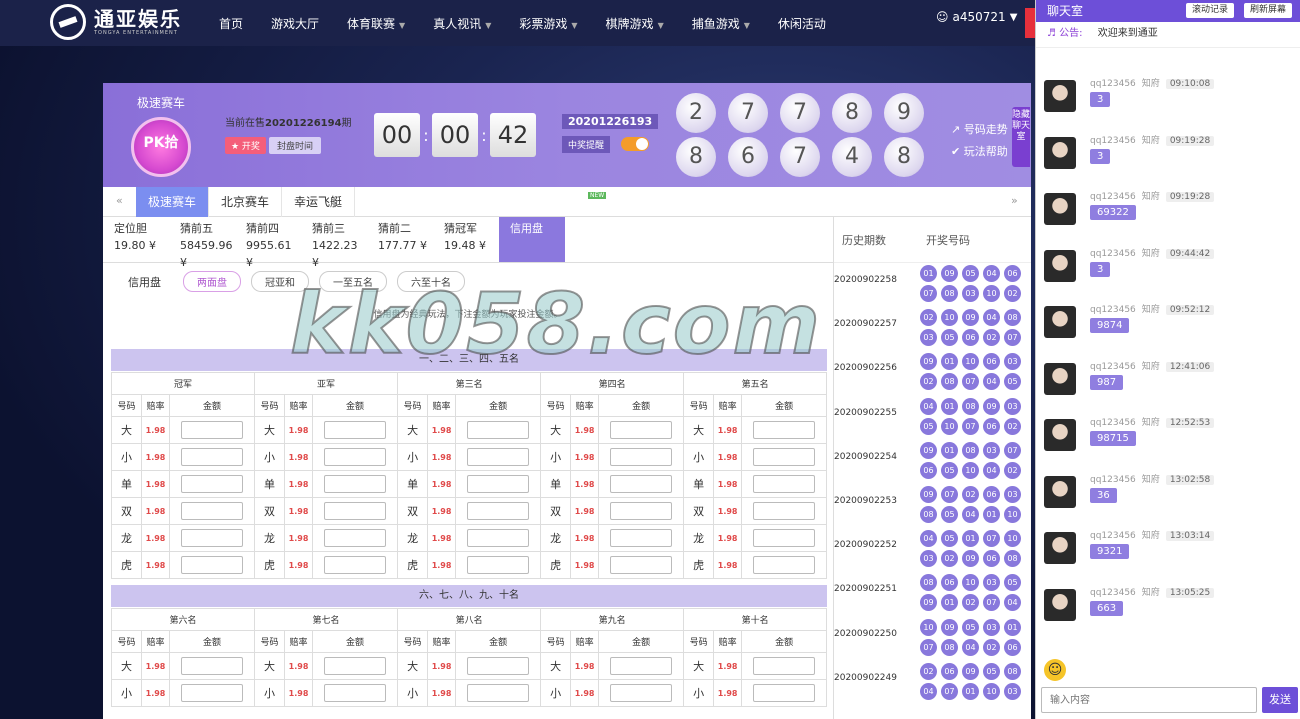 This screenshot has width=1300, height=719. What do you see at coordinates (548, 23) in the screenshot?
I see `nav-item: 彩票游戏 ▼` at bounding box center [548, 23].